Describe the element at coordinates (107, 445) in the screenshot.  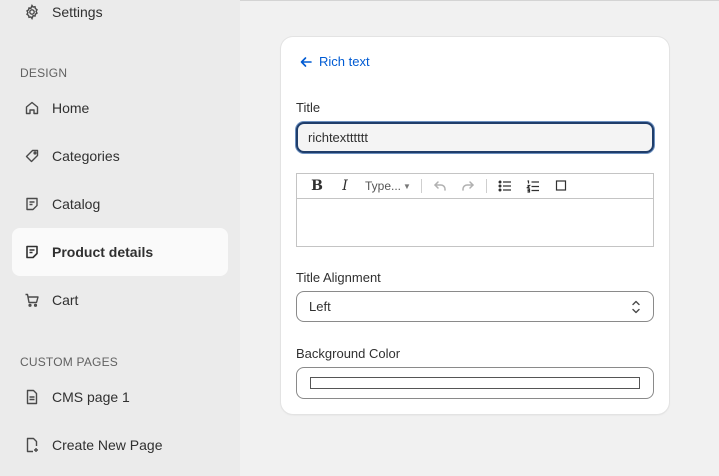
I see `sidebar-item-label: Create New Page` at that location.